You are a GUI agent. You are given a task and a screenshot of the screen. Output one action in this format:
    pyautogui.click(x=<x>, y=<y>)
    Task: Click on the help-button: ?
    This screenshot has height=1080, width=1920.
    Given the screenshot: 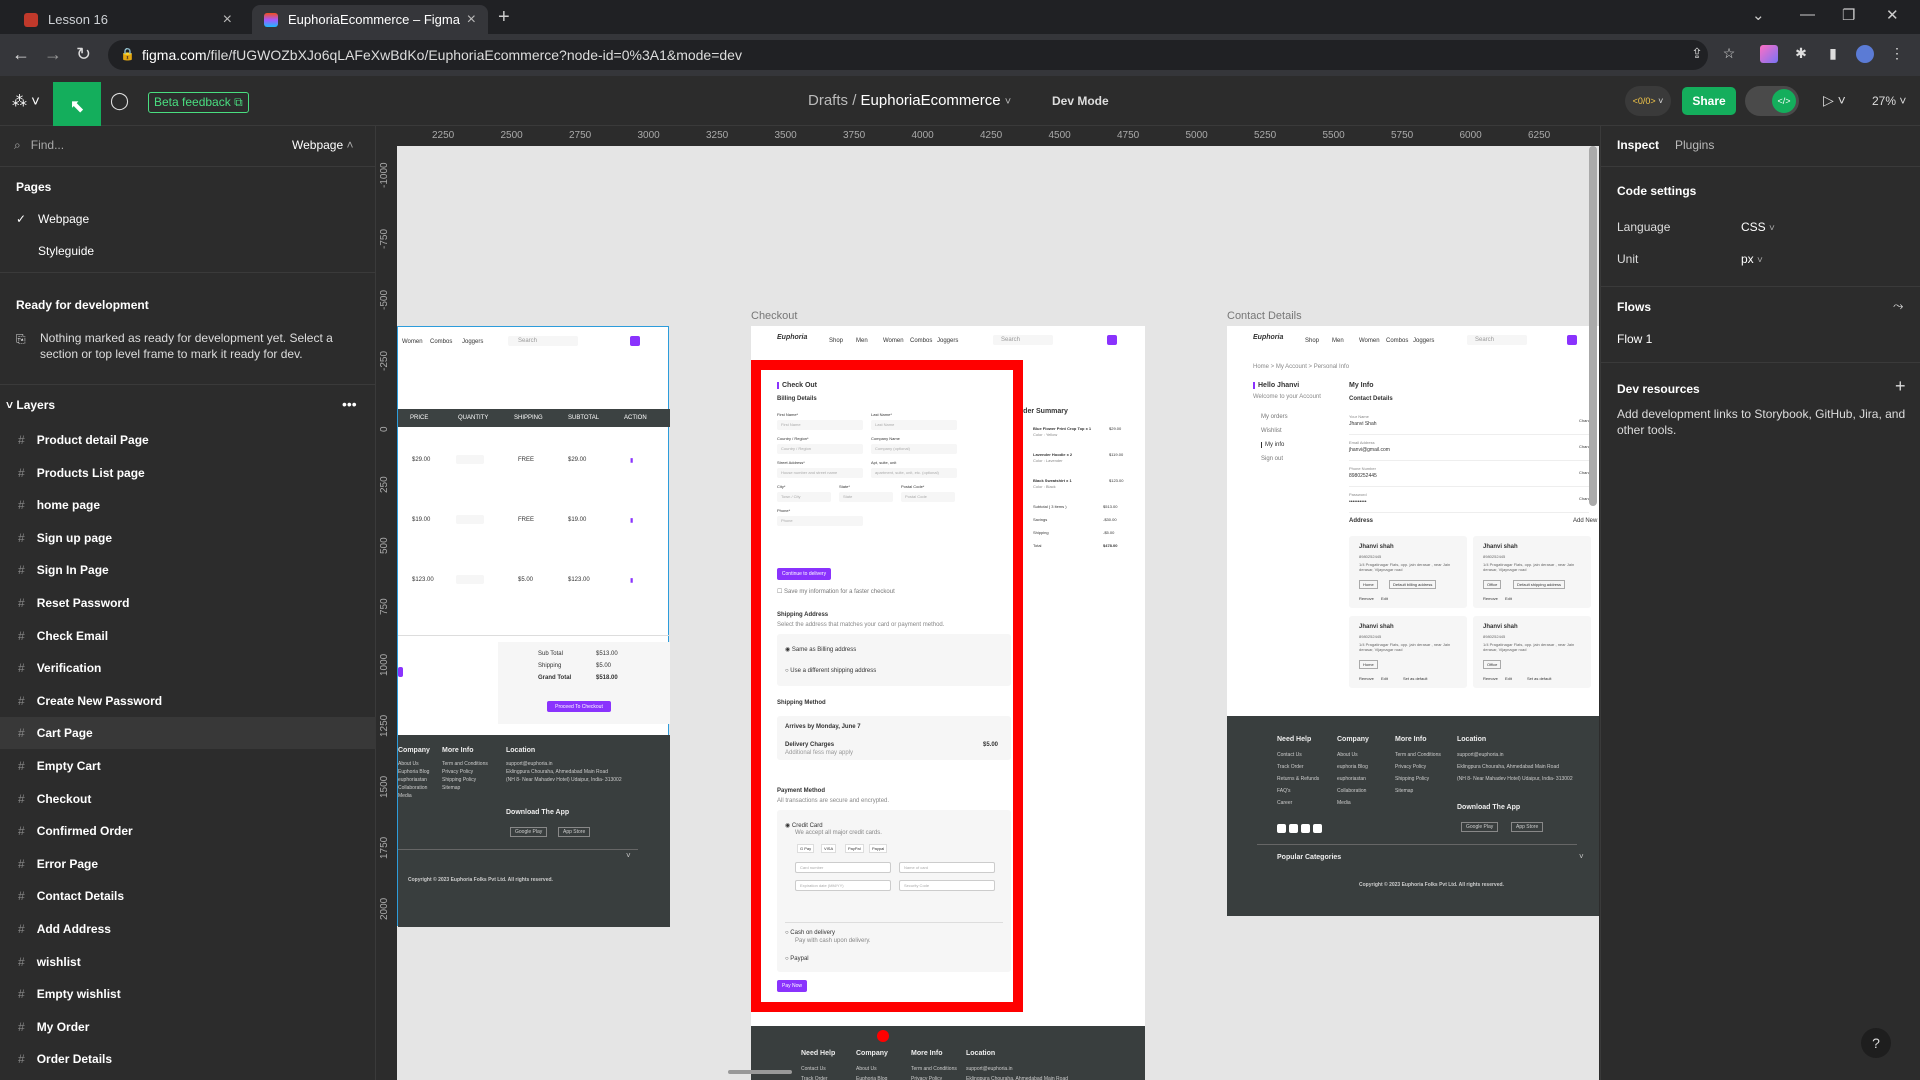 What is the action you would take?
    pyautogui.click(x=1876, y=1043)
    